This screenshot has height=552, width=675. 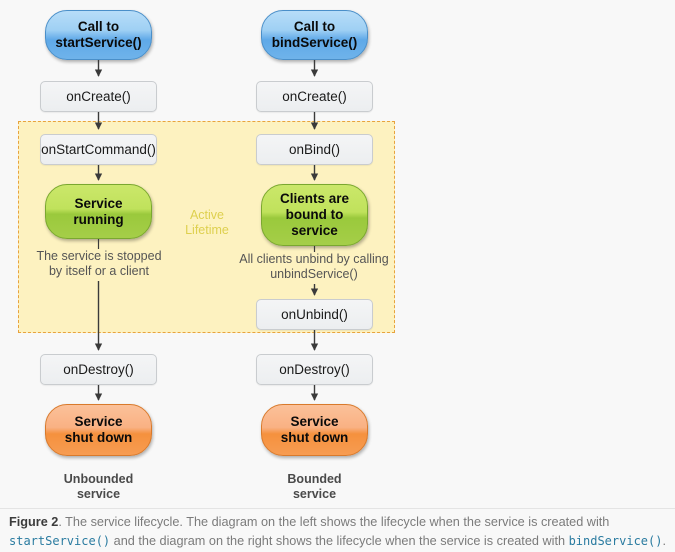 I want to click on node-clients-bound-line2: bound to, so click(x=314, y=214).